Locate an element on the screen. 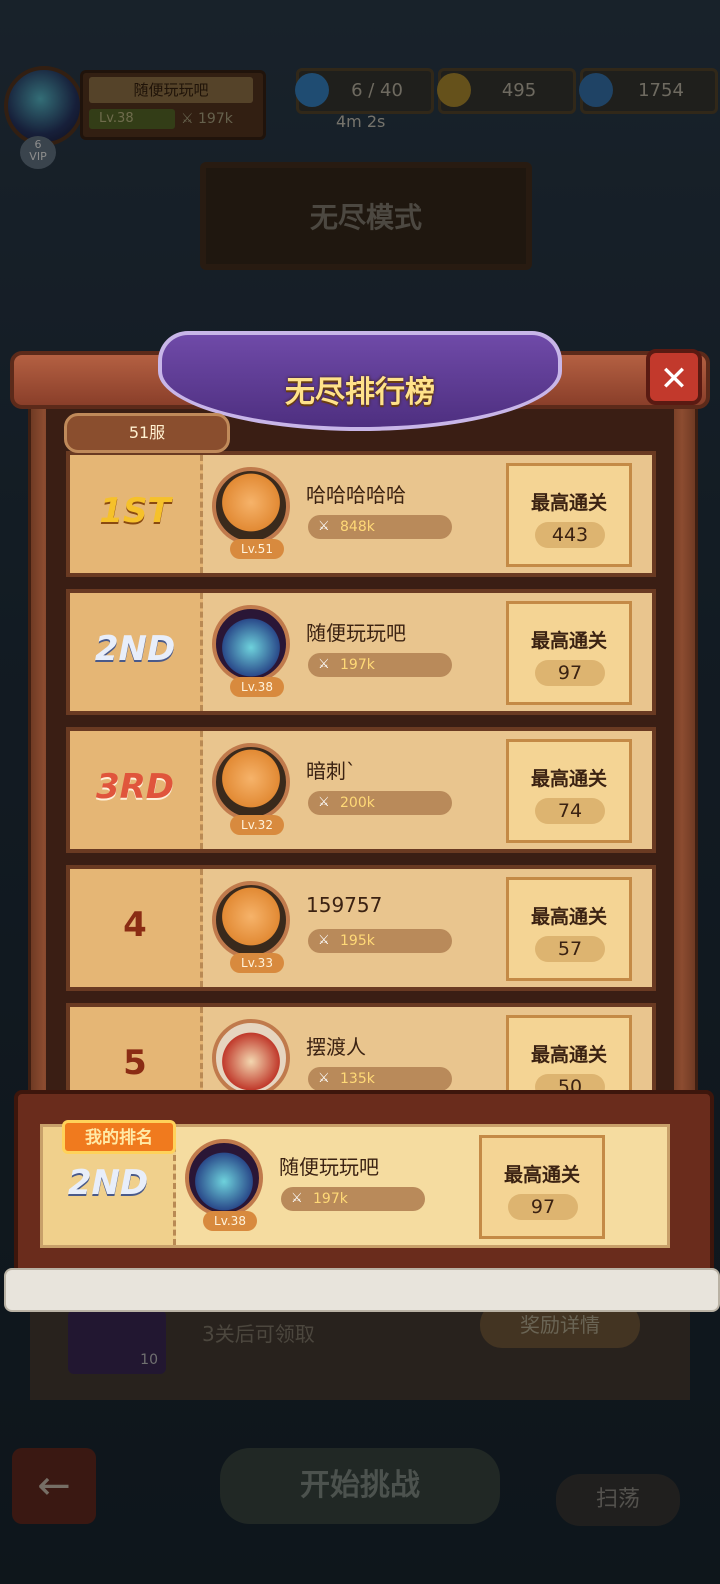  my-rank-label: 2ND is located at coordinates (108, 1183).